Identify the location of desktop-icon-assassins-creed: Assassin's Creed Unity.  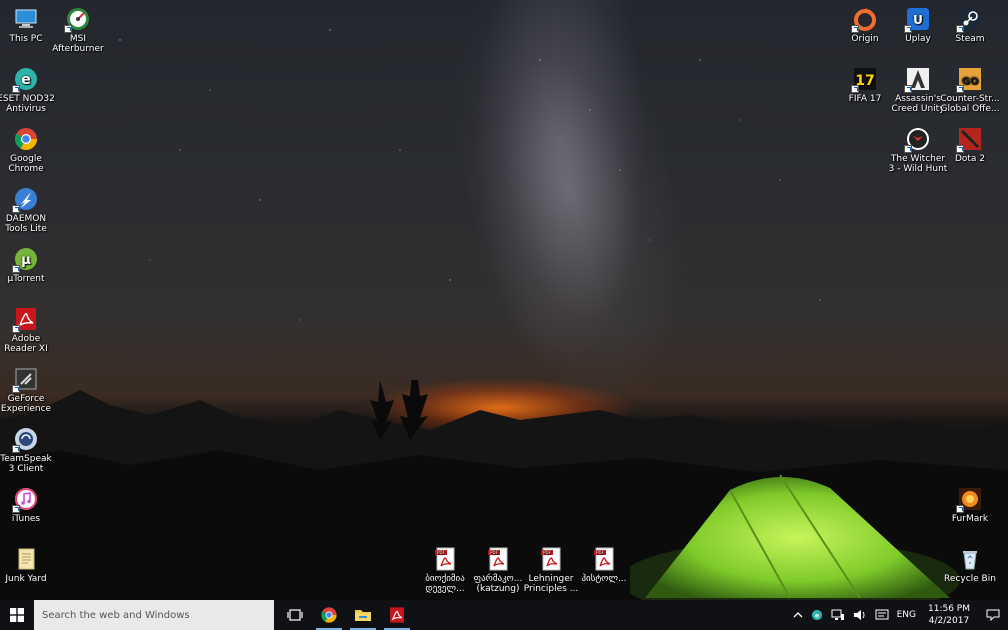
(918, 90).